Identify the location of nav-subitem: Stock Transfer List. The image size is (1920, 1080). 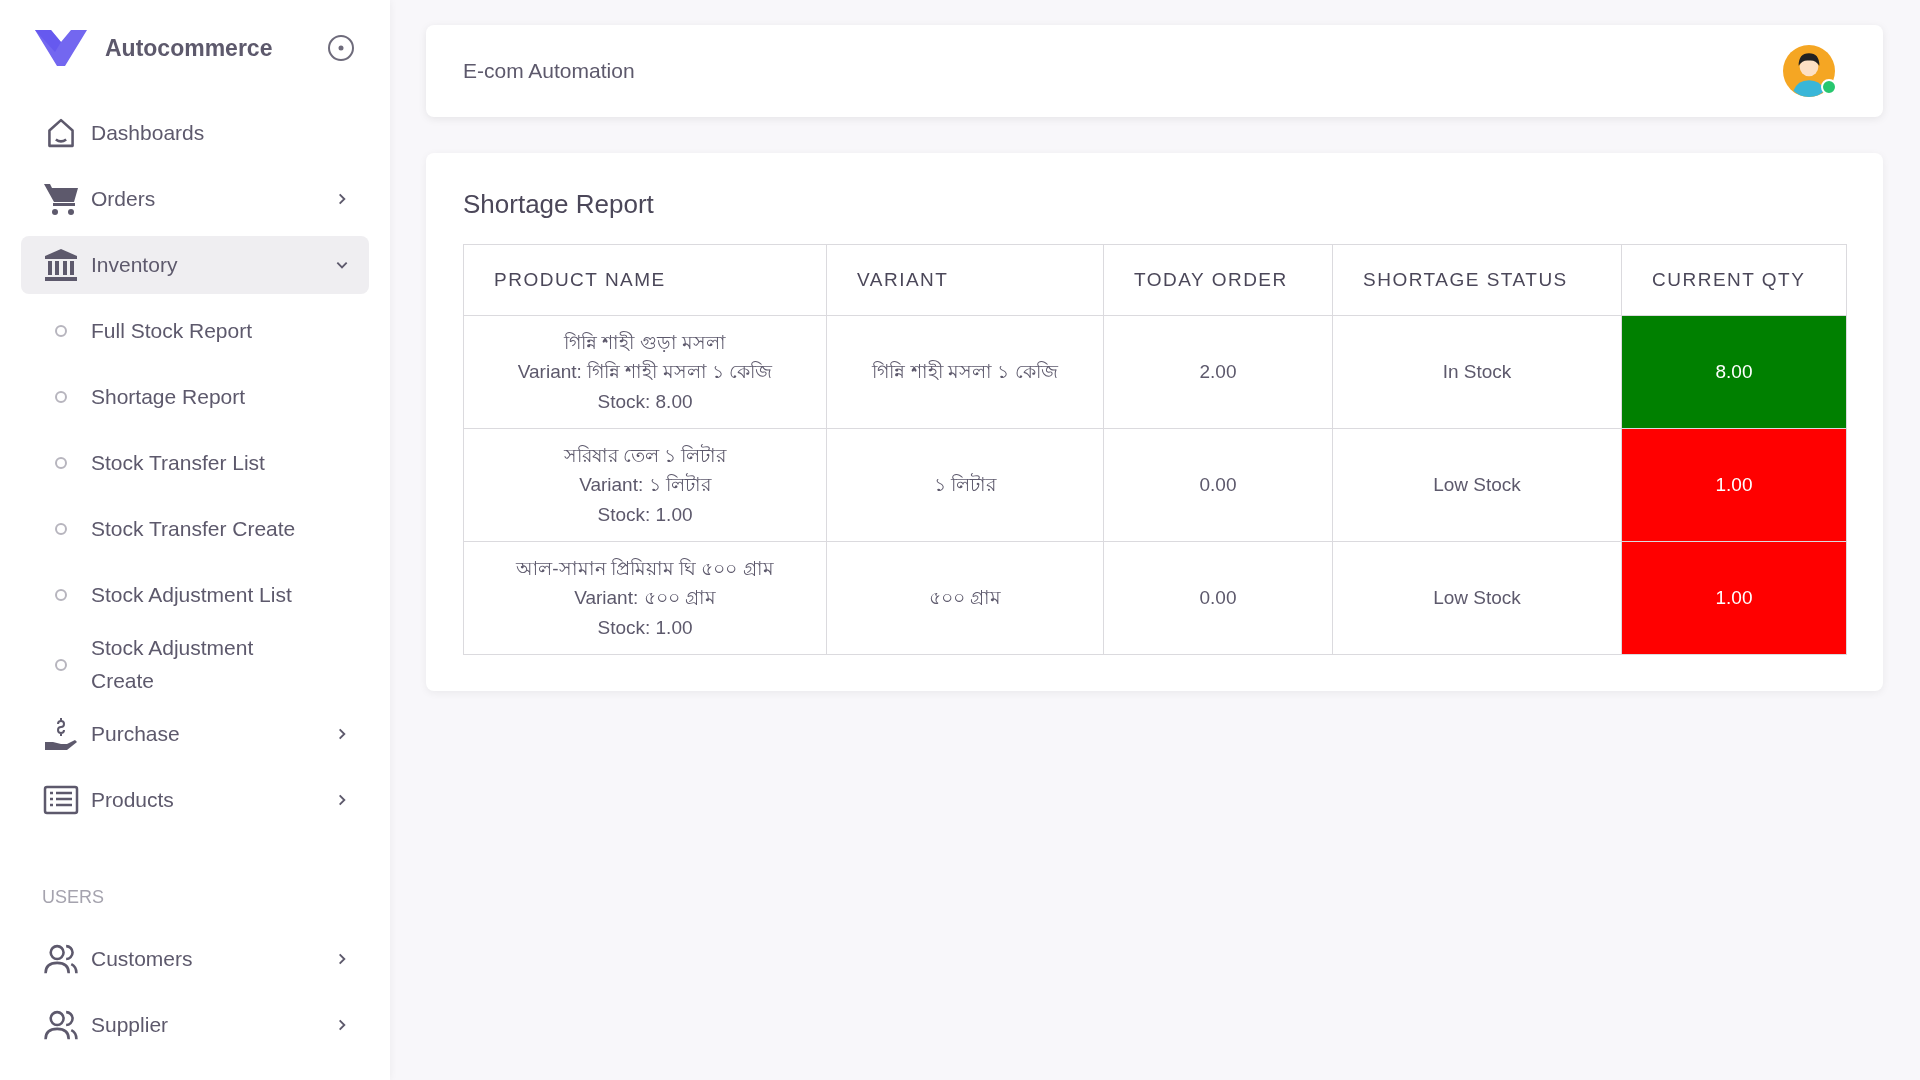
(195, 463).